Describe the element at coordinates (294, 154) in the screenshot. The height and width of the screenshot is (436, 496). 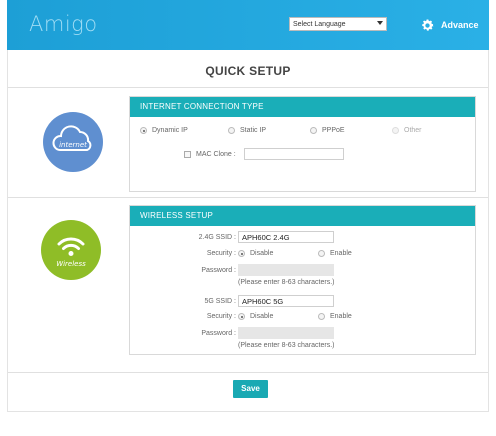
I see `mac-clone-input` at that location.